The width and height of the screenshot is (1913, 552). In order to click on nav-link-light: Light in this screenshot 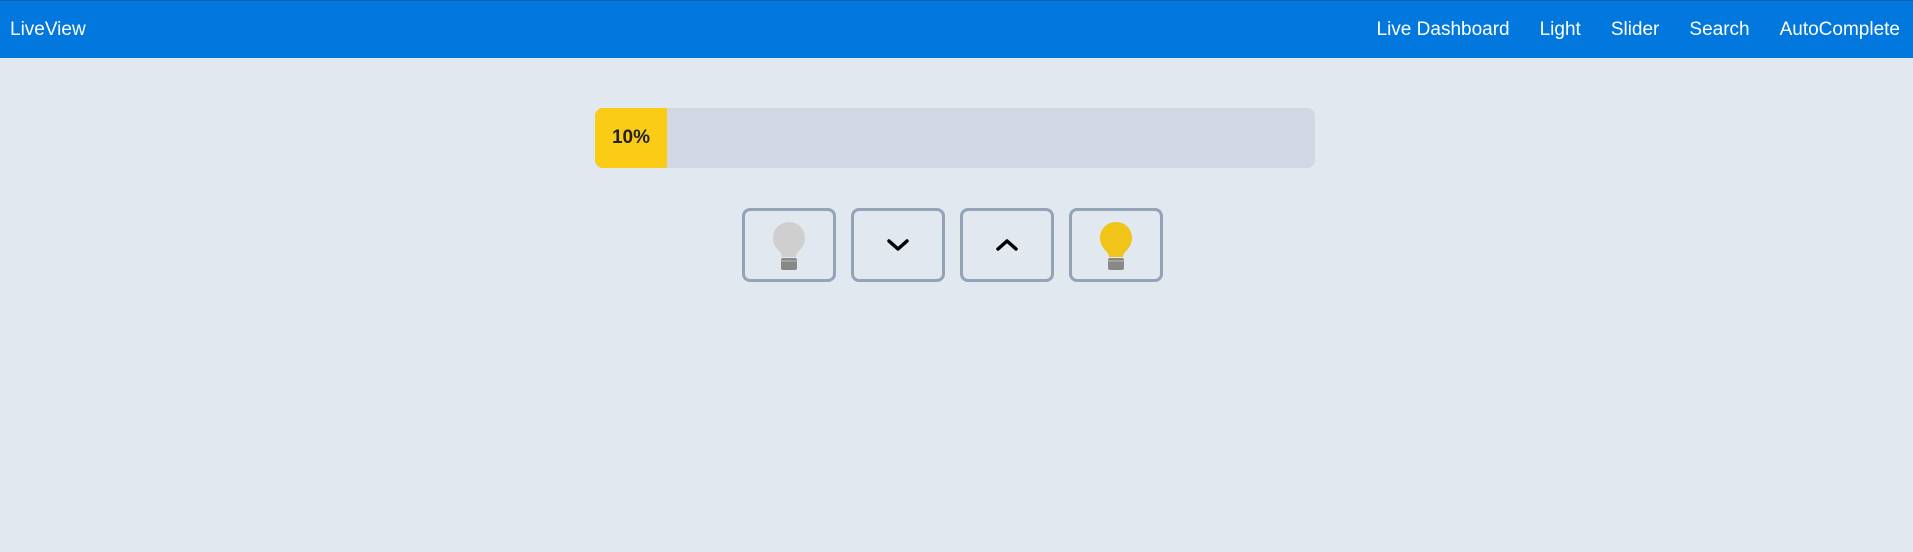, I will do `click(1560, 29)`.